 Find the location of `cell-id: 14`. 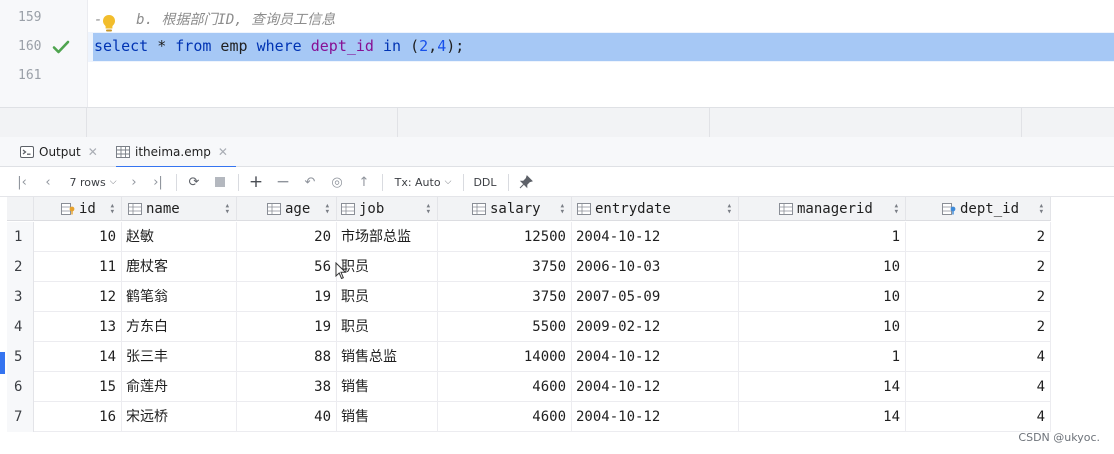

cell-id: 14 is located at coordinates (78, 357).